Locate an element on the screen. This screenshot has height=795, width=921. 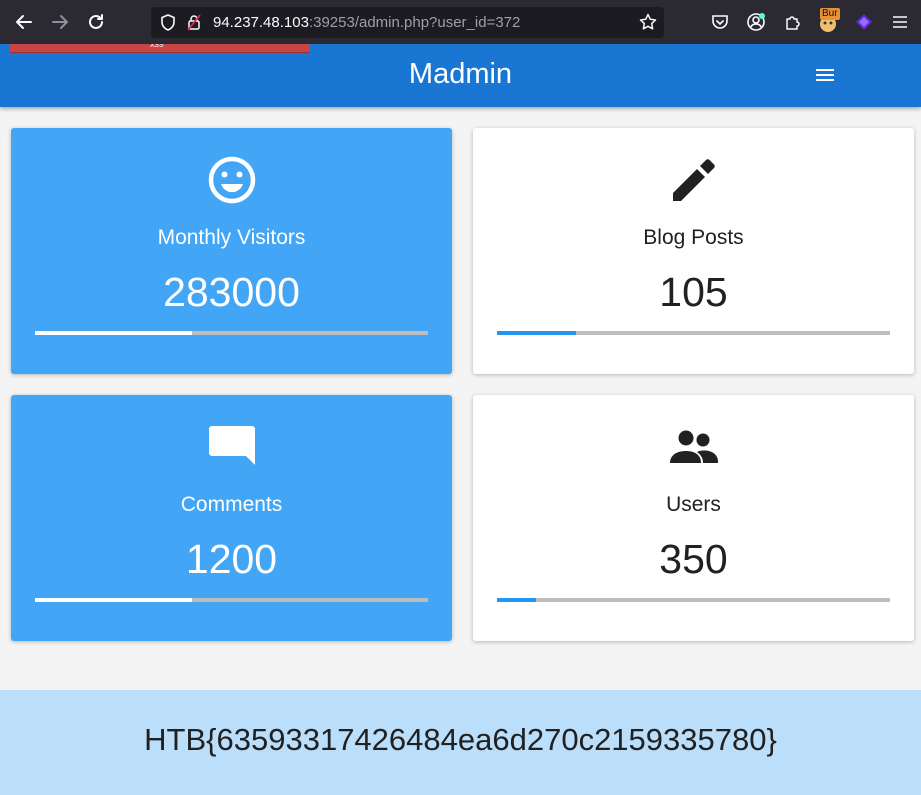
forward-arrow-icon is located at coordinates (60, 22).